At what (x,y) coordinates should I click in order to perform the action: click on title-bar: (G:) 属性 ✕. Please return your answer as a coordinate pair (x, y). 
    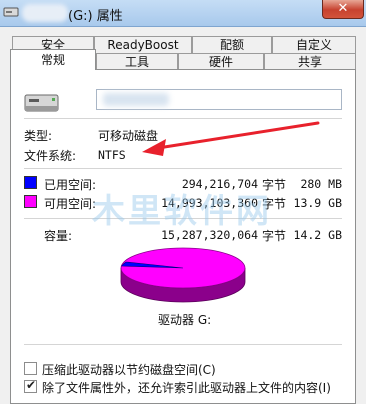
    Looking at the image, I should click on (183, 13).